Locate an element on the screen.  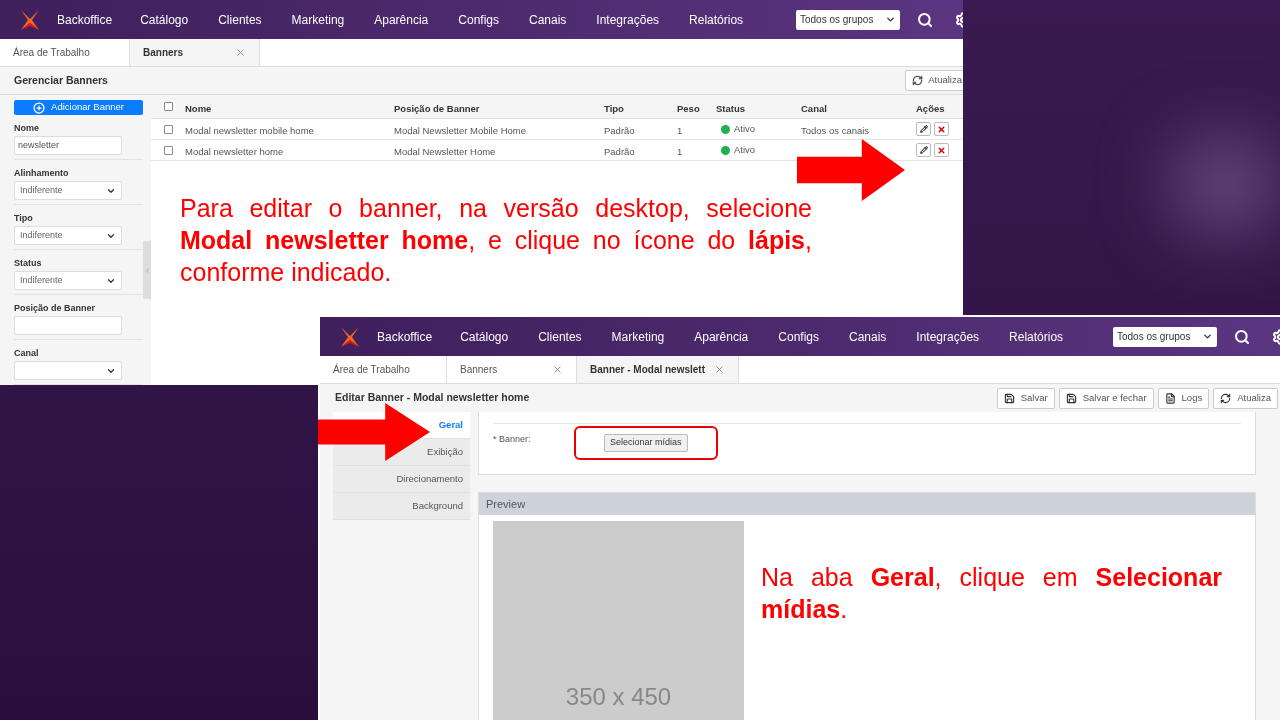
tab: Banners is located at coordinates (195, 52).